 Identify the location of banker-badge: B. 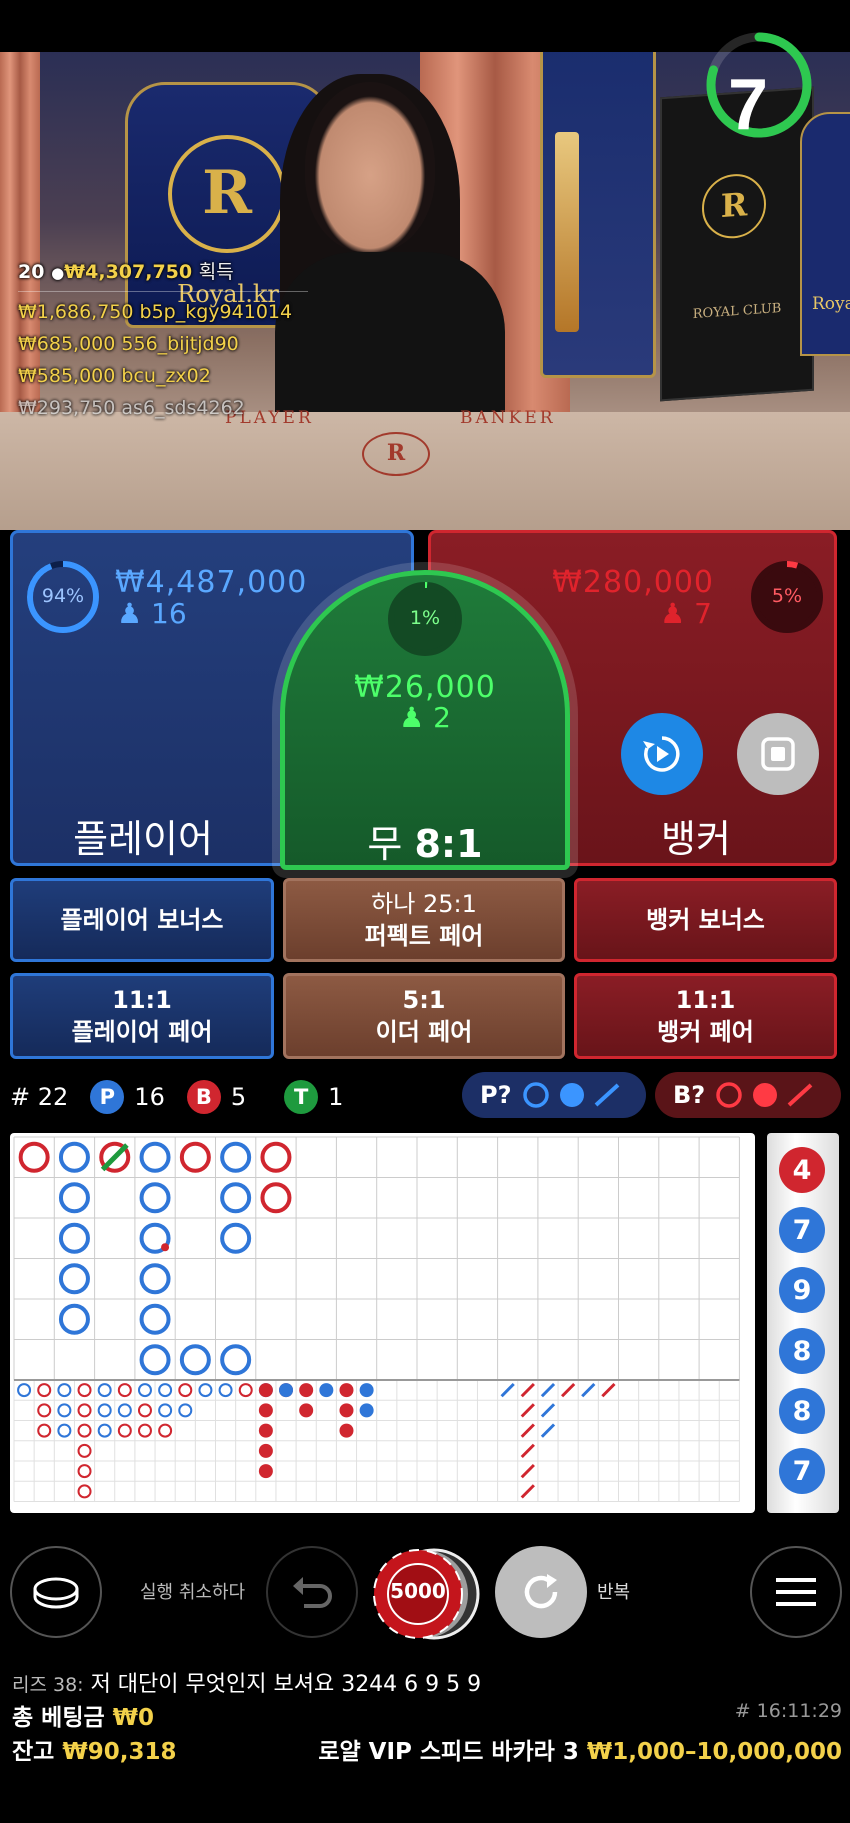
(203, 1097).